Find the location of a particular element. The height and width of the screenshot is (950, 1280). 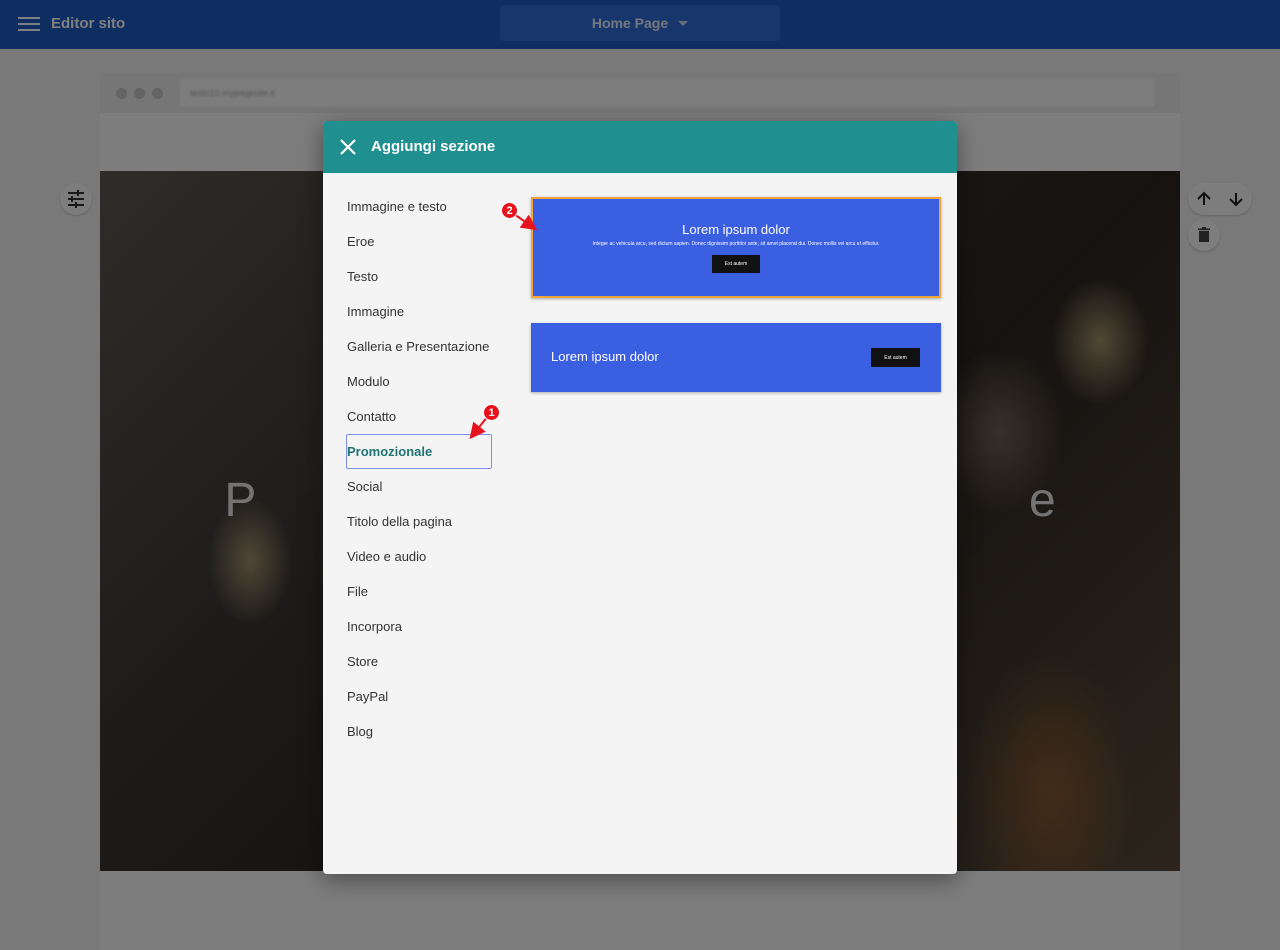

category-file: File is located at coordinates (420, 591).